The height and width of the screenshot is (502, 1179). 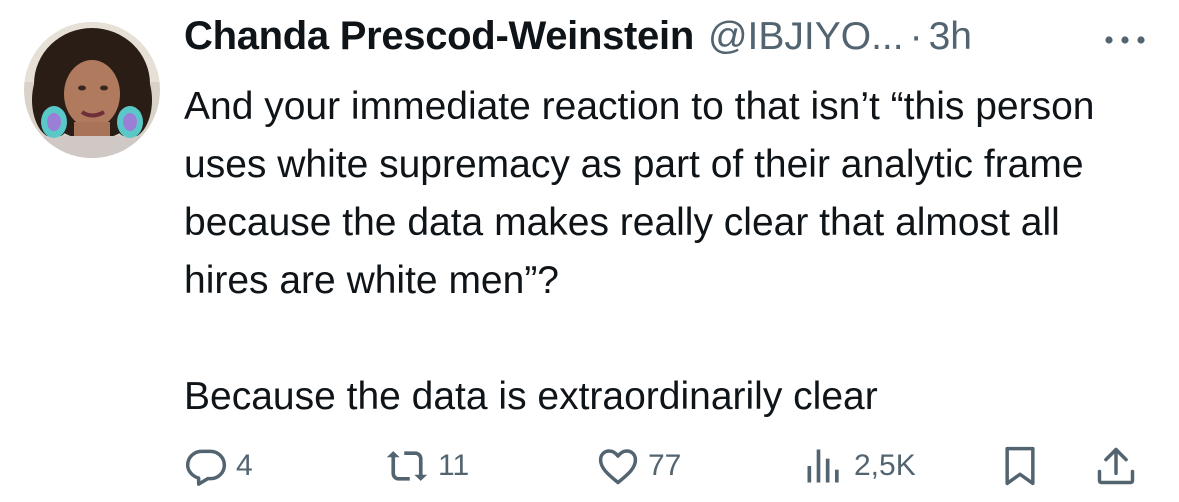 I want to click on retweet-button: 11, so click(x=426, y=466).